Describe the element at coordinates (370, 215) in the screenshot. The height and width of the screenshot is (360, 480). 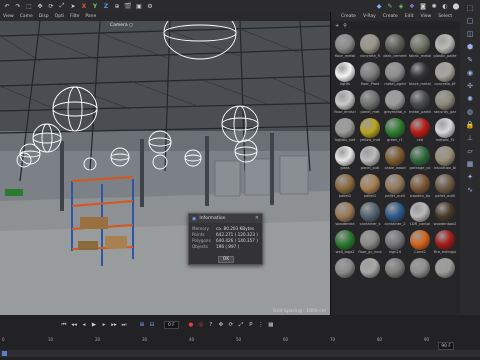
I see `material-swatch: container_s` at that location.